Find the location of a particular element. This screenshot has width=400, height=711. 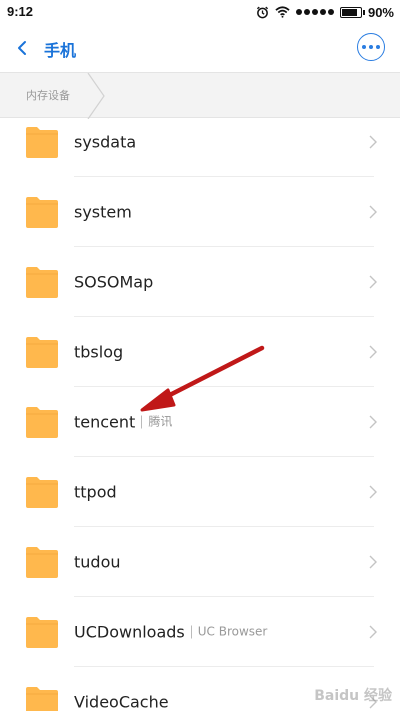

folder-name: tencent is located at coordinates (105, 422).